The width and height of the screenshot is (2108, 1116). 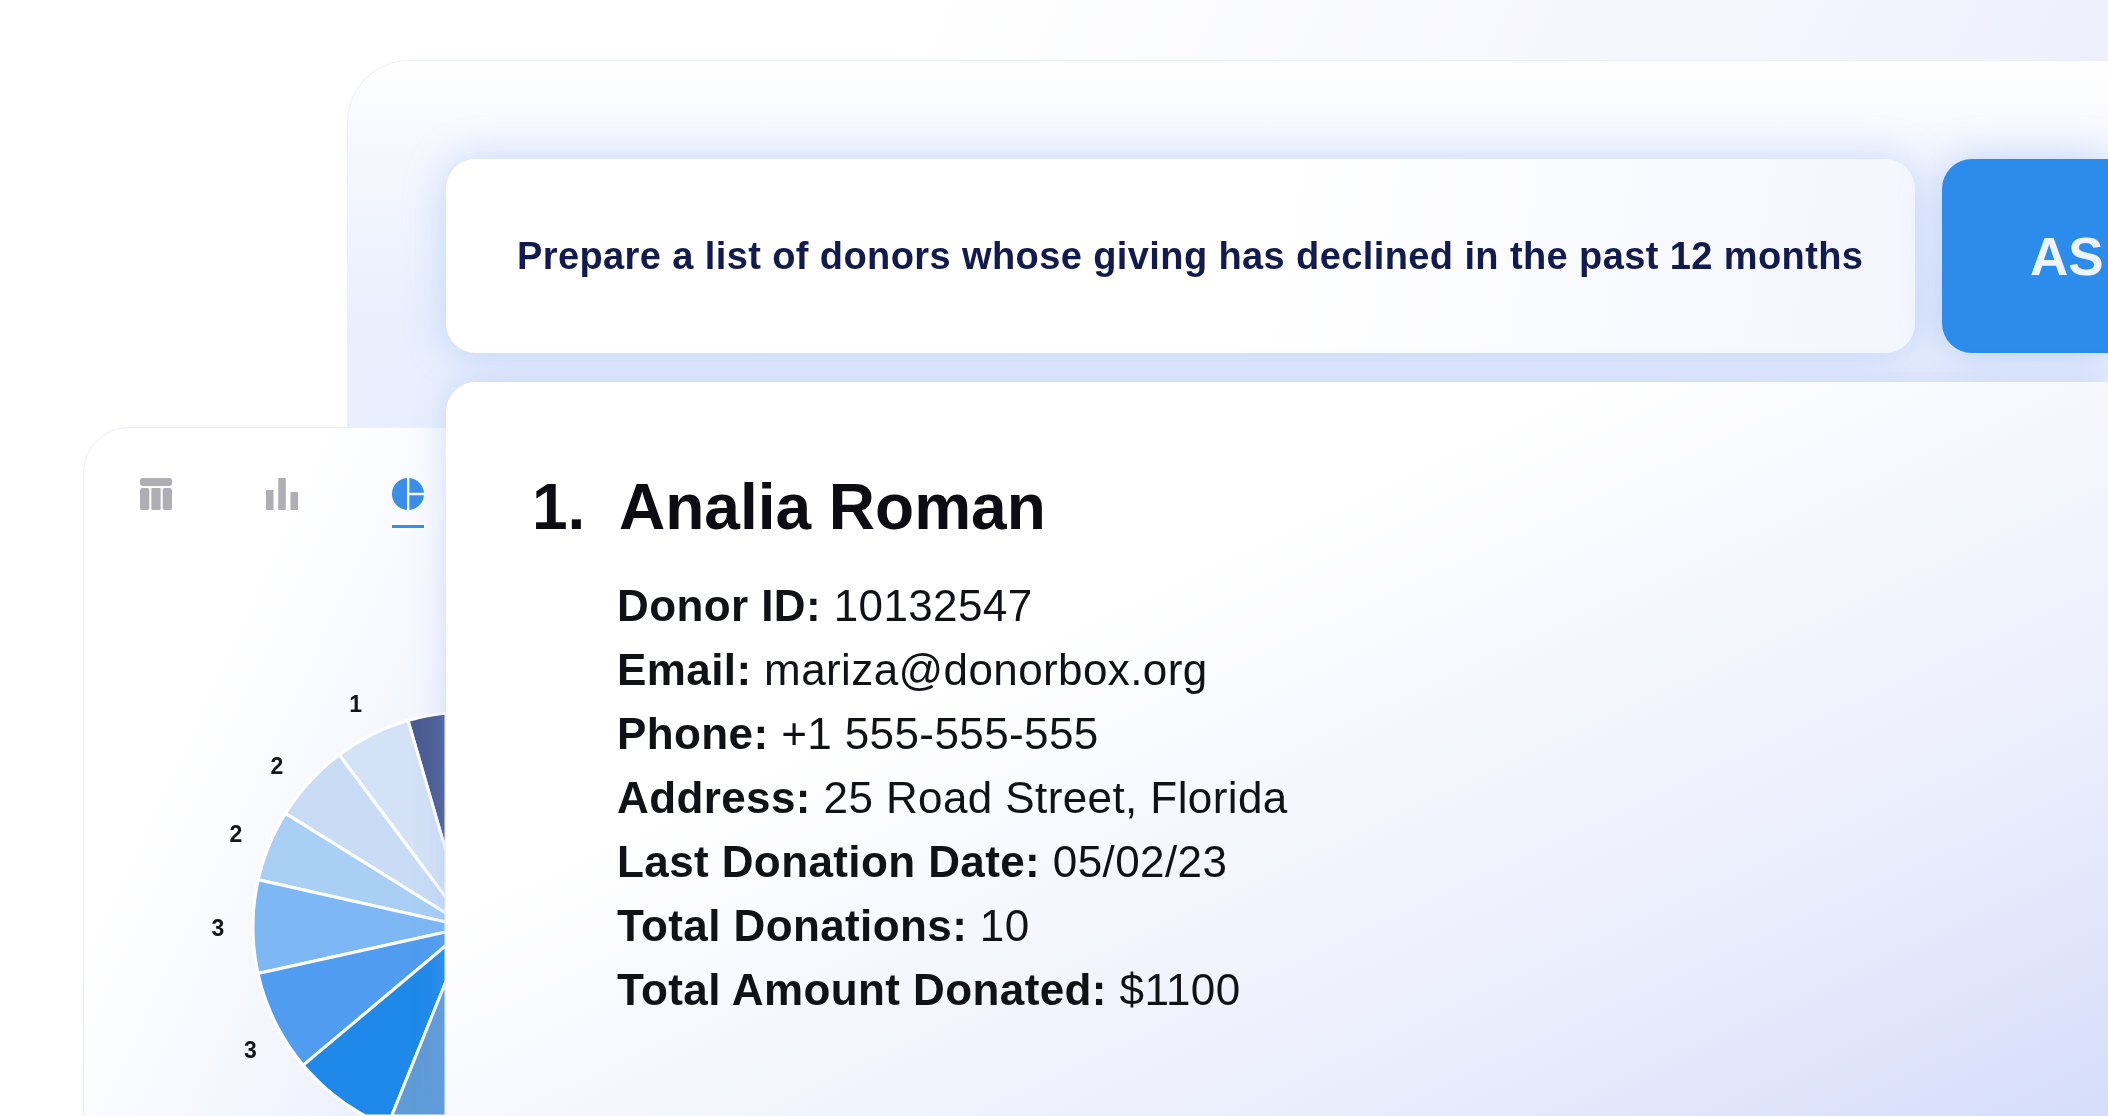 What do you see at coordinates (408, 494) in the screenshot?
I see `pie-chart-icon` at bounding box center [408, 494].